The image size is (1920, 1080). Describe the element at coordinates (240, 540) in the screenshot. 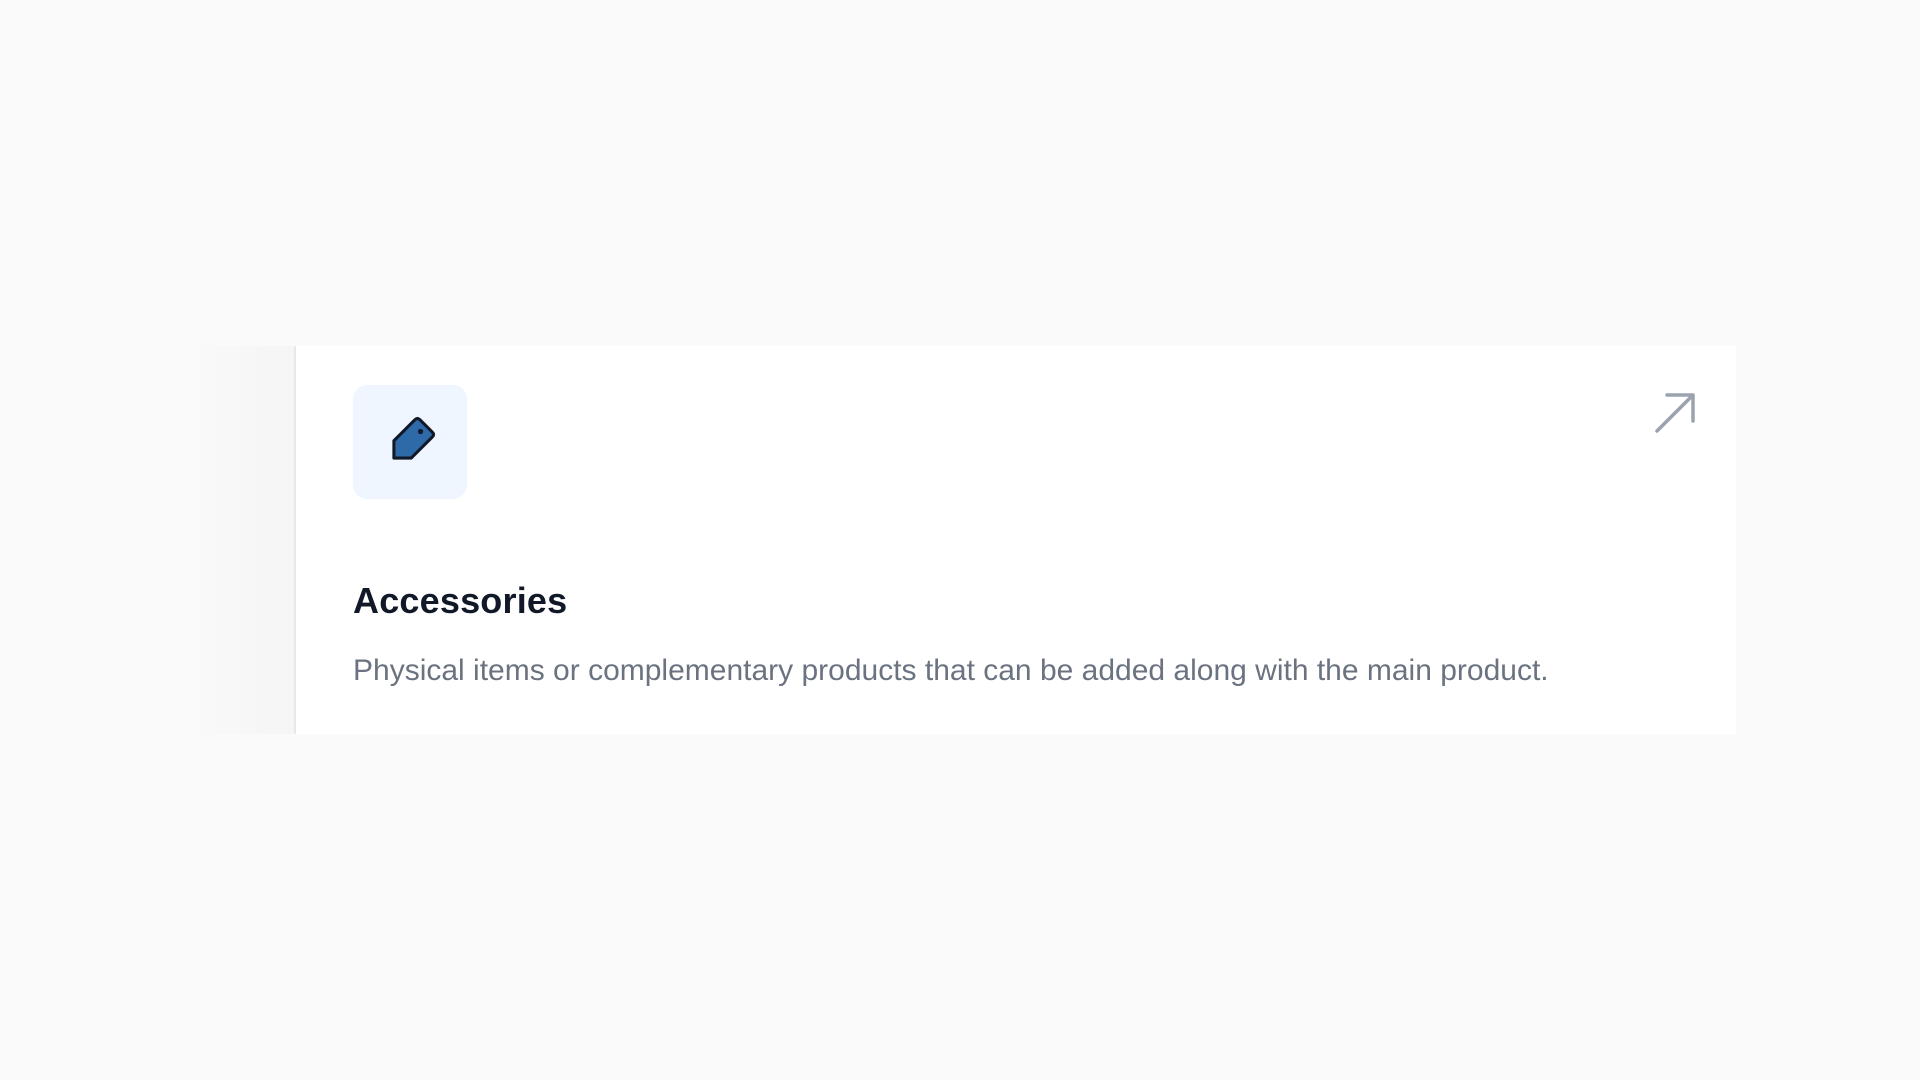

I see `card-shadow` at that location.